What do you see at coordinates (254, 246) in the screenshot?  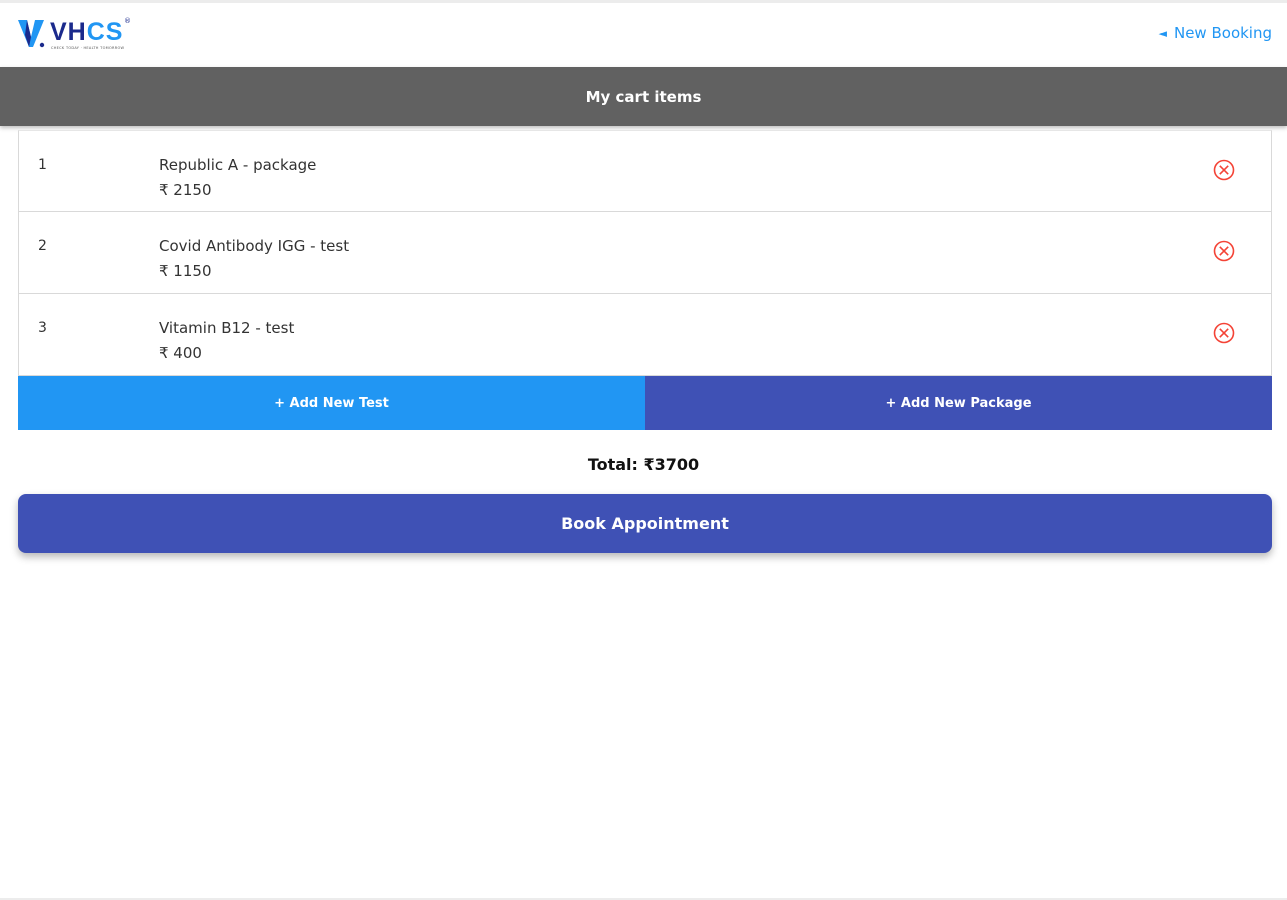 I see `cart-item-name: Covid Antibody IGG - test` at bounding box center [254, 246].